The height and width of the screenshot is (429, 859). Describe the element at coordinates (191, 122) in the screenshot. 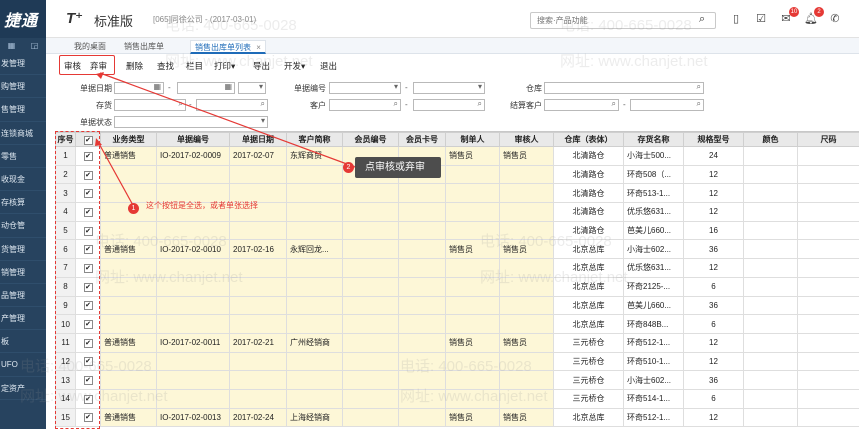

I see `status-select: ▾` at that location.